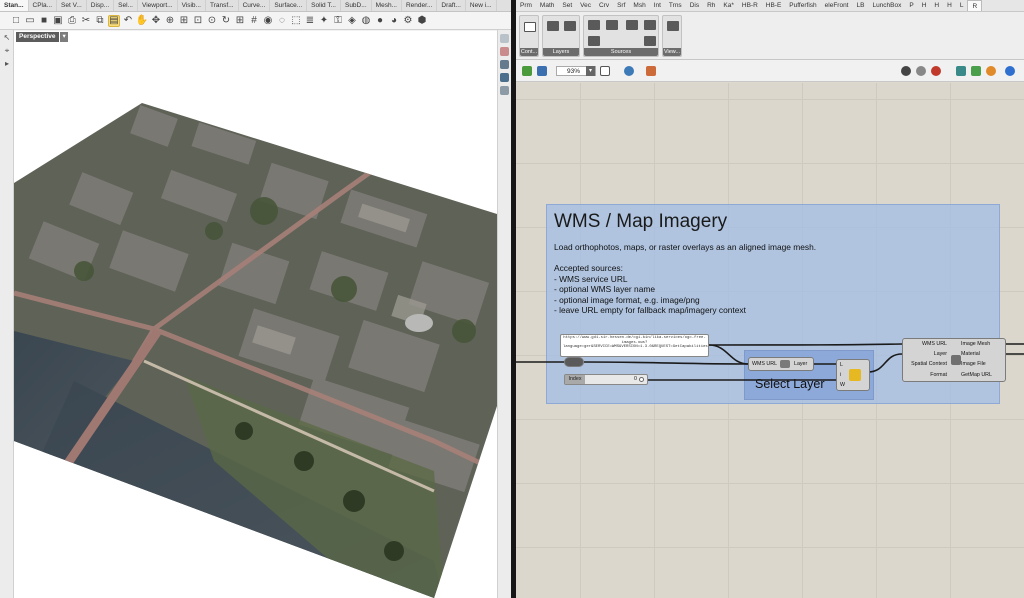 The width and height of the screenshot is (1024, 598). Describe the element at coordinates (911, 5) in the screenshot. I see `grasshopper-tab: P` at that location.